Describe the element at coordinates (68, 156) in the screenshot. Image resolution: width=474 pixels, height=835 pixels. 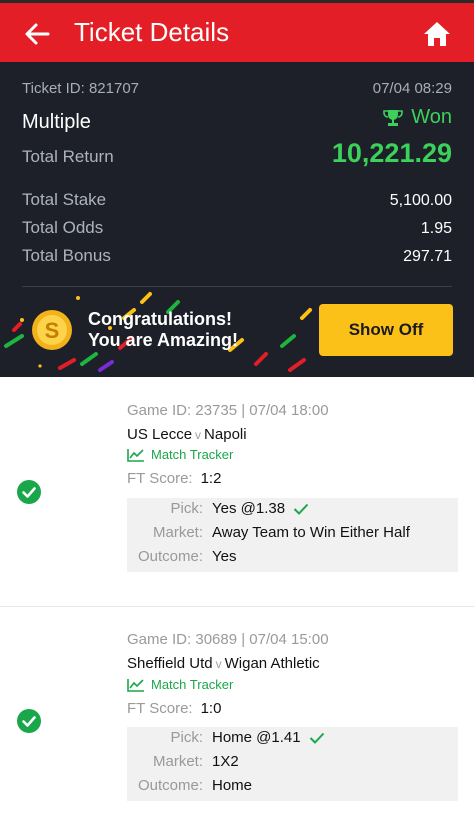
I see `total-return-label: Total Return` at that location.